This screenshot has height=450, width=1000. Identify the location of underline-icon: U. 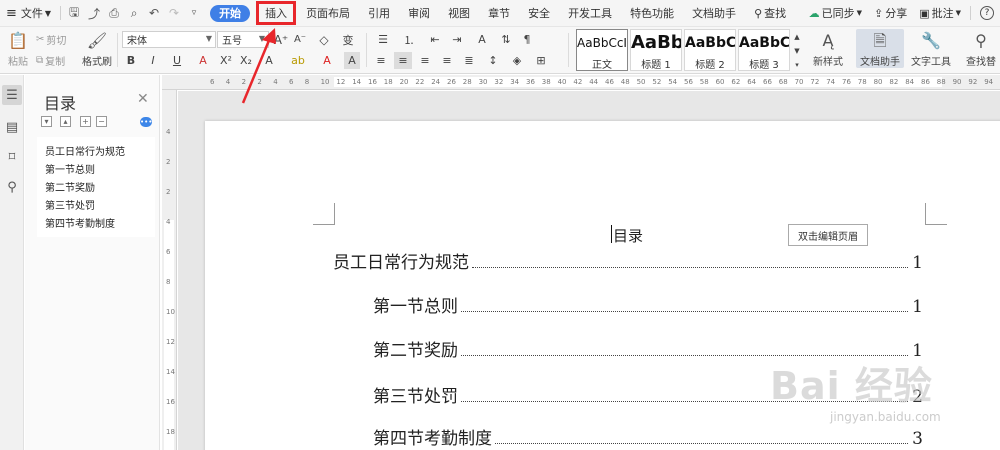
(177, 60).